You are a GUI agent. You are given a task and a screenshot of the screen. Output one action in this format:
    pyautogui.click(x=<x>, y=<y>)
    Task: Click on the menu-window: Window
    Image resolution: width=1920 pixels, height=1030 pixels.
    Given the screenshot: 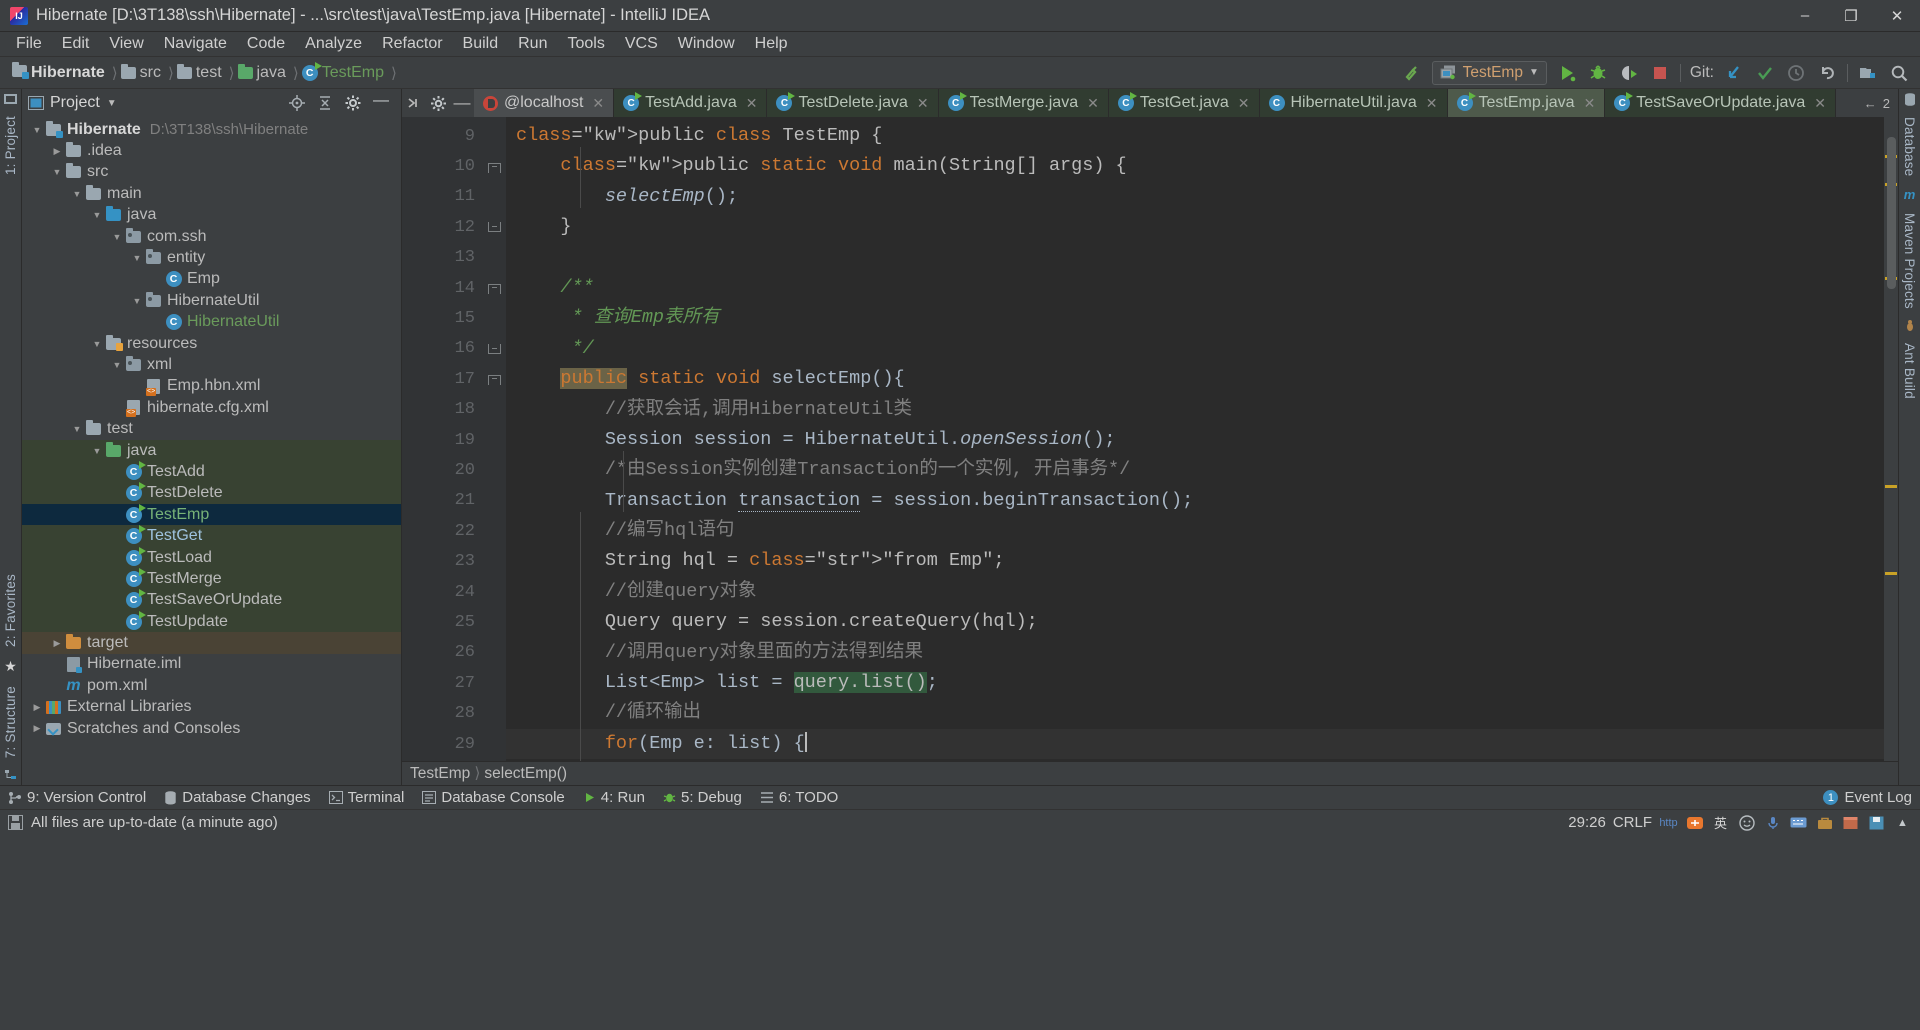 What is the action you would take?
    pyautogui.click(x=706, y=44)
    